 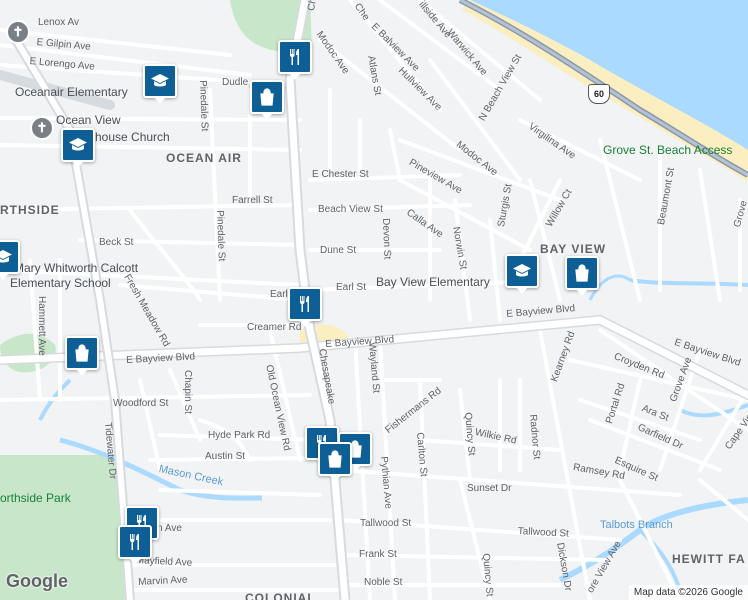 What do you see at coordinates (58, 22) in the screenshot?
I see `street-lenox: Lenox Av` at bounding box center [58, 22].